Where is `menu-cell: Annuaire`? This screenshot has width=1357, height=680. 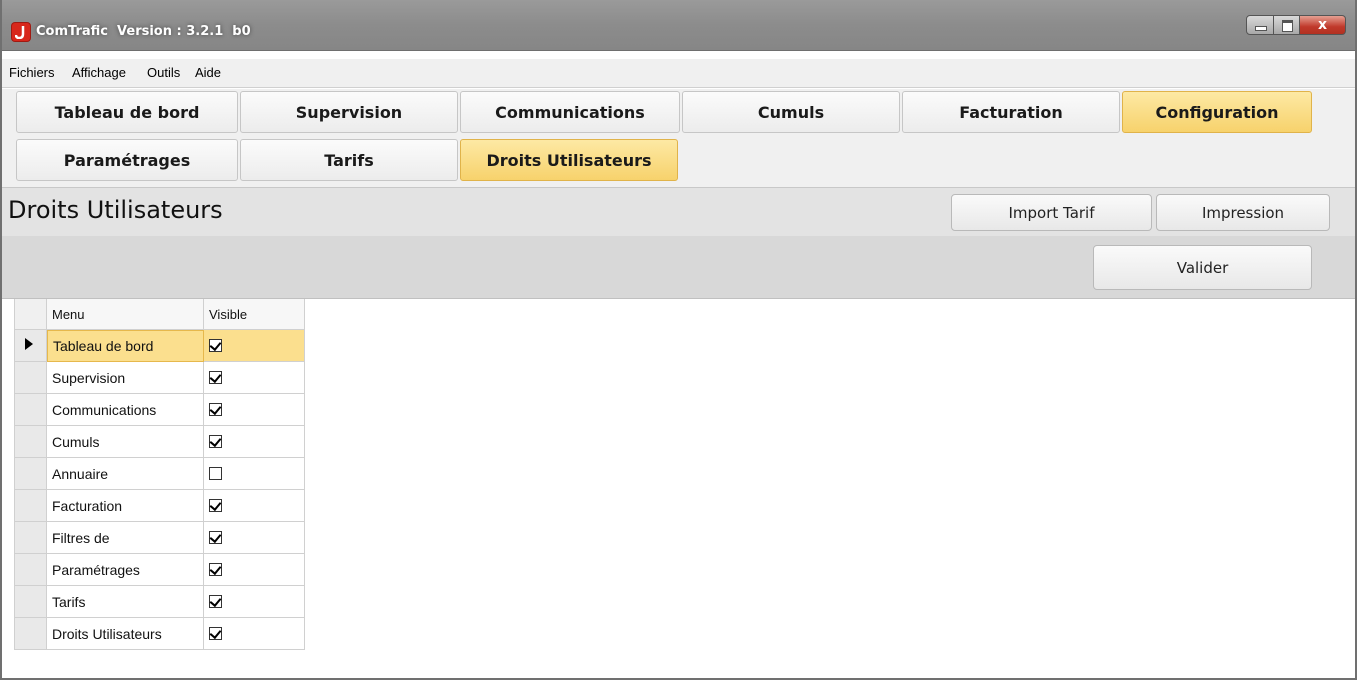 menu-cell: Annuaire is located at coordinates (125, 474).